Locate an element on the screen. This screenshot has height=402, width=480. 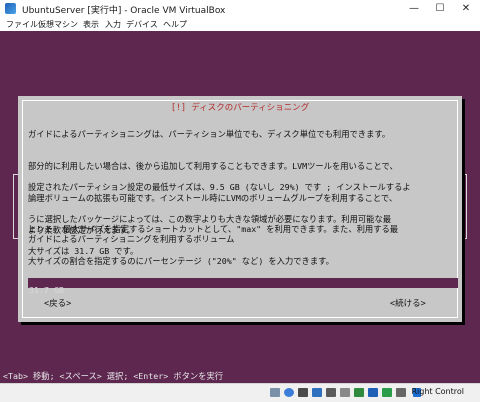
volume-prompt: ガイドによるパーティショニングを利用するボリューム is located at coordinates (131, 239).